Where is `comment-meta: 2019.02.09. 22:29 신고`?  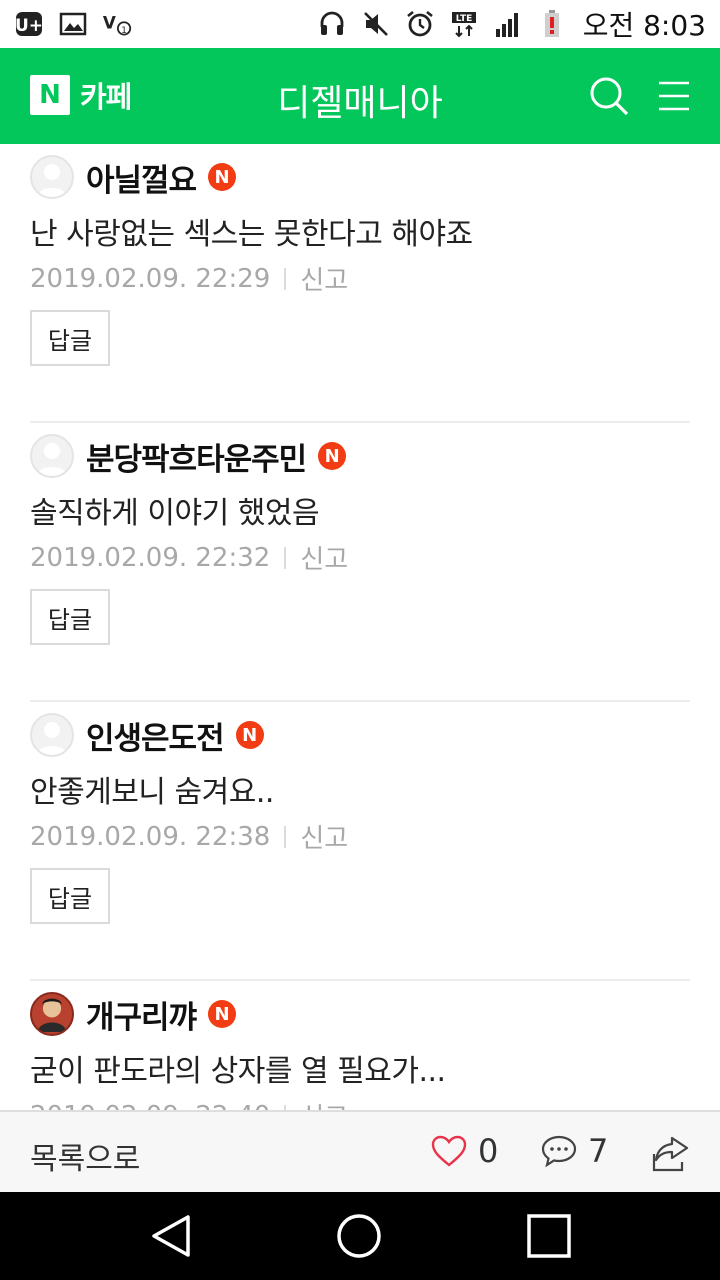 comment-meta: 2019.02.09. 22:29 신고 is located at coordinates (189, 278).